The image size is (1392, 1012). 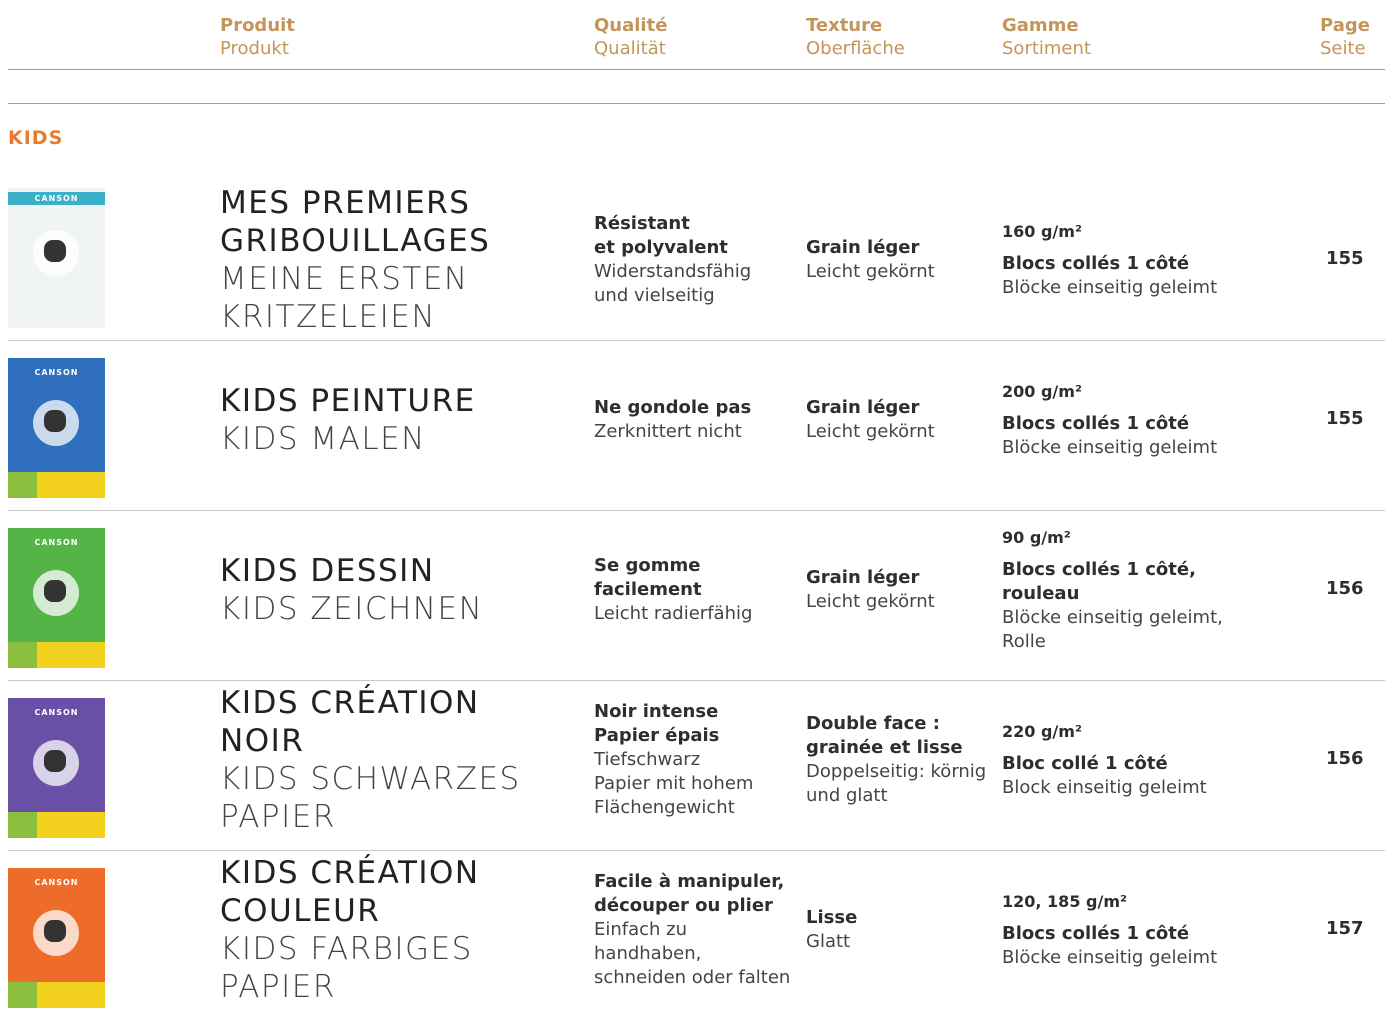 I want to click on range-fr: Bloc collé 1 côté, so click(x=1085, y=763).